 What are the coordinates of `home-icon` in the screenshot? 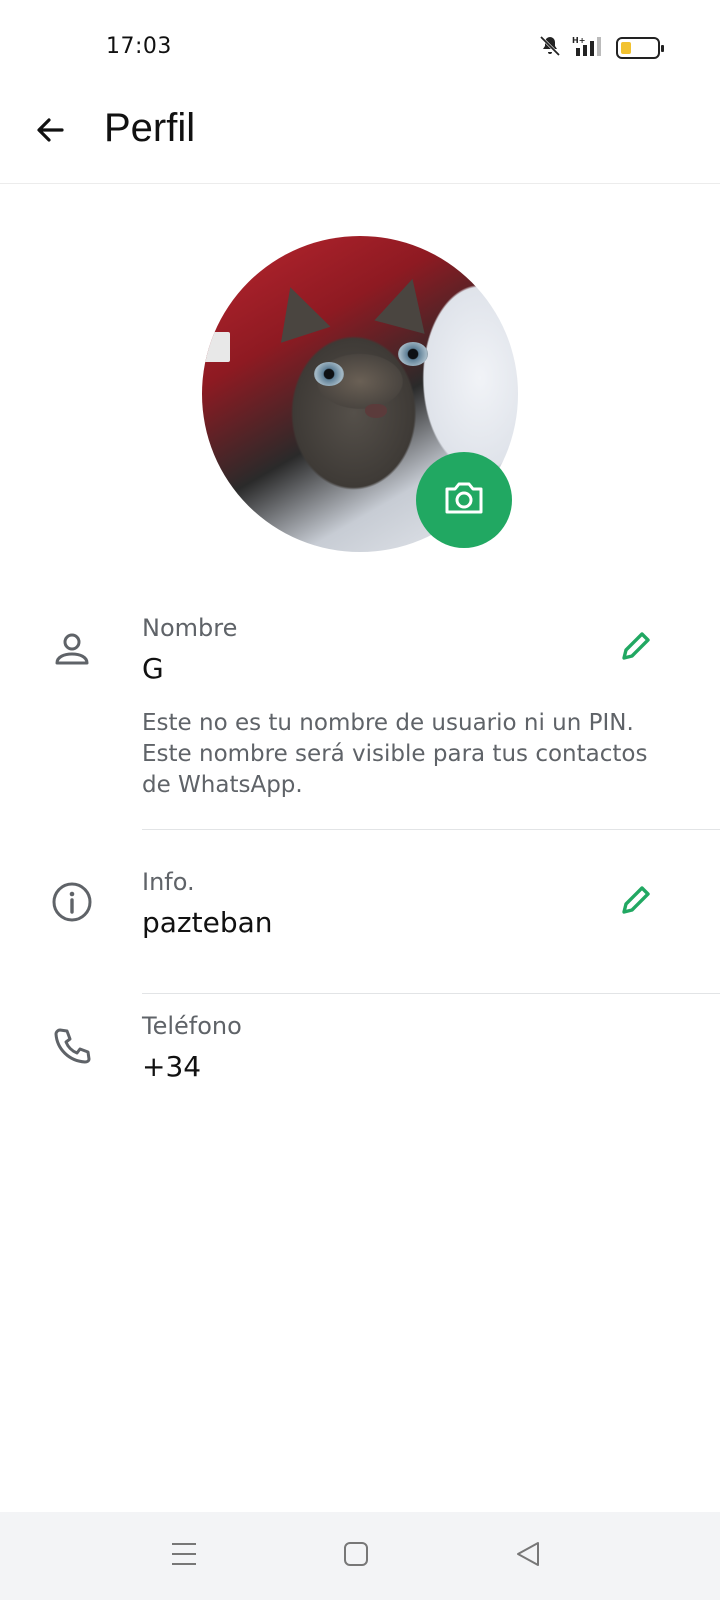 It's located at (356, 1556).